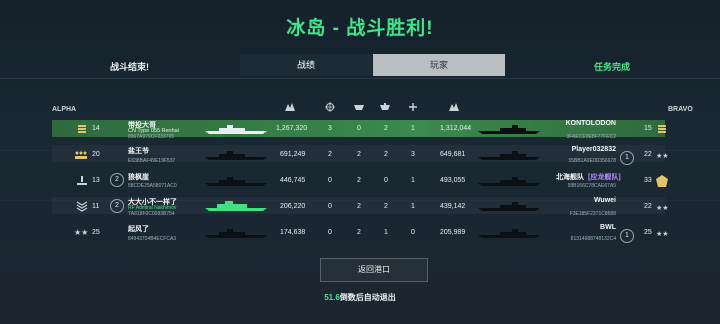 This screenshot has height=324, width=720. What do you see at coordinates (82, 206) in the screenshot?
I see `rank-chevron-icon` at bounding box center [82, 206].